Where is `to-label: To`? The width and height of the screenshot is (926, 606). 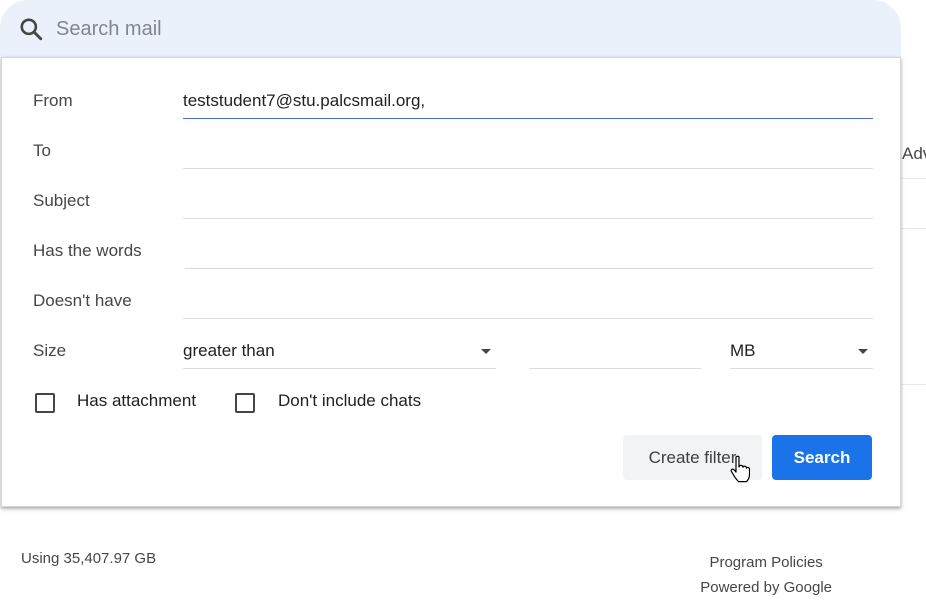
to-label: To is located at coordinates (42, 150).